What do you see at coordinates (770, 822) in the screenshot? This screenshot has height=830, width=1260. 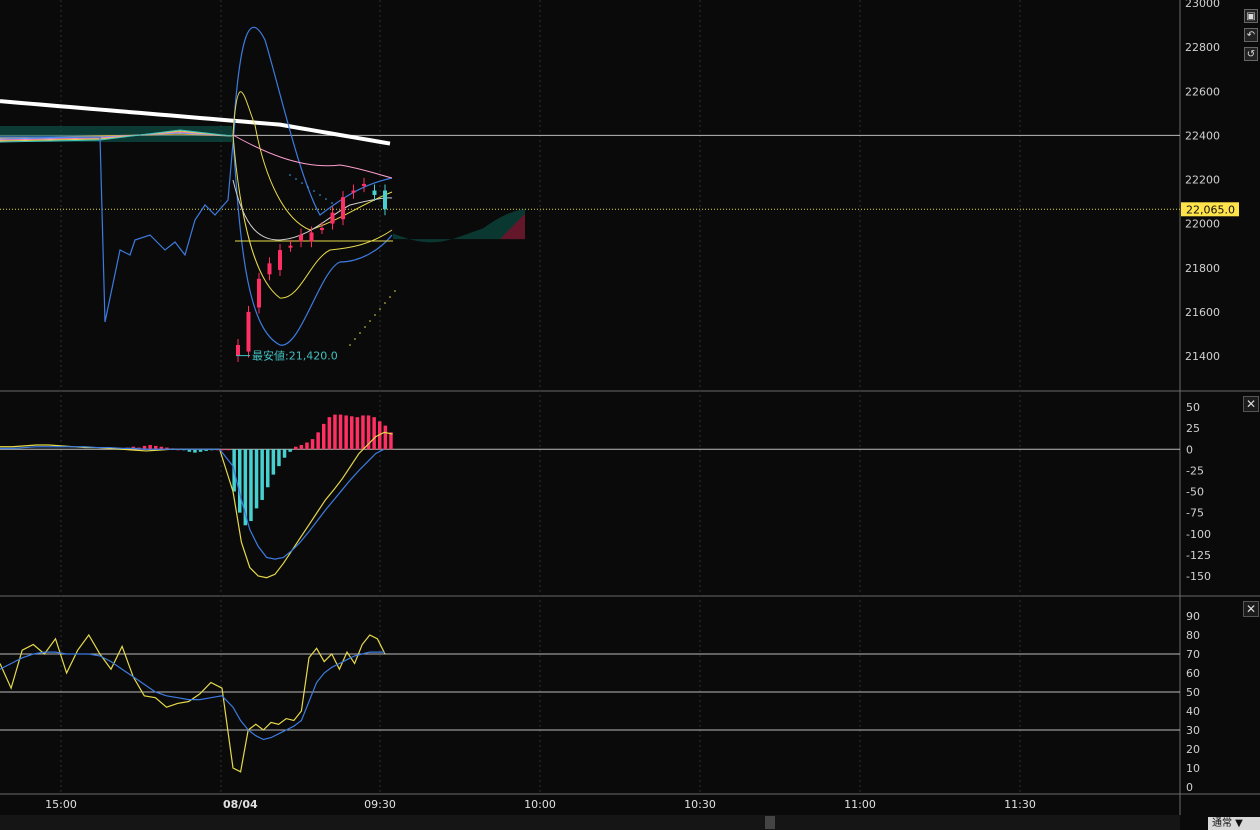 I see `scroll-thumb` at bounding box center [770, 822].